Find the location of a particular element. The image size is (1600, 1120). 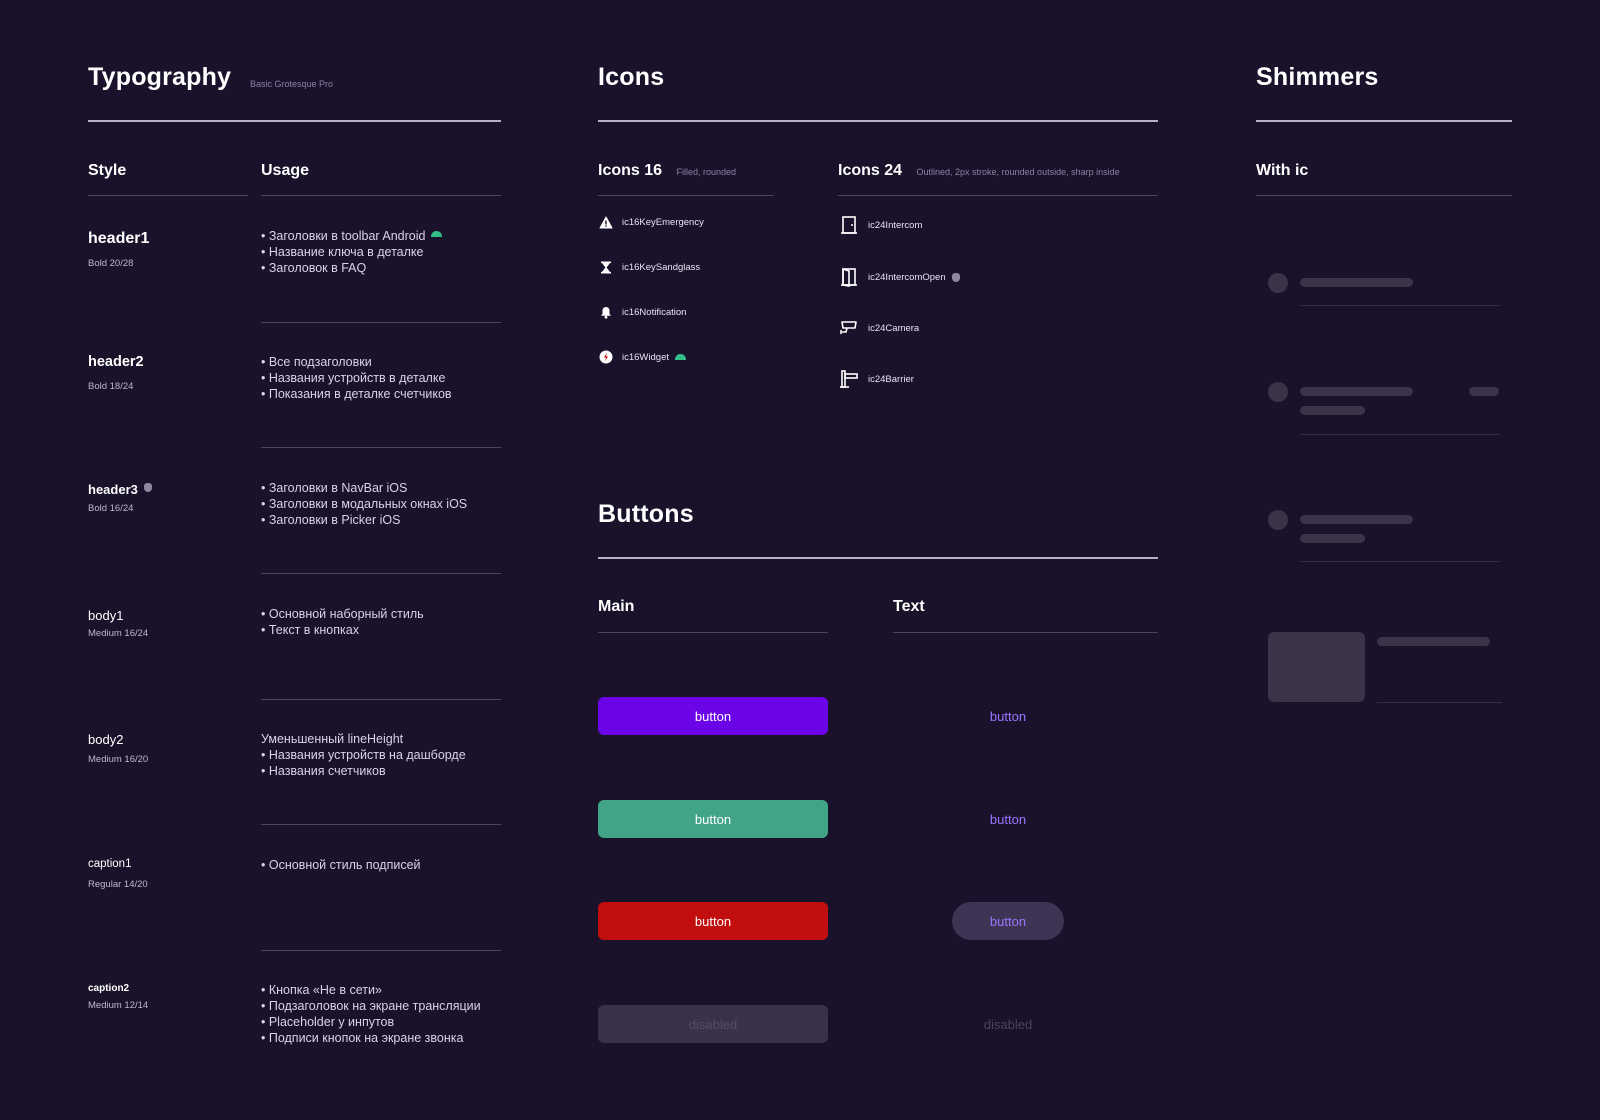

icon-row-ic24Barrier: ic24Barrier is located at coordinates (876, 379).